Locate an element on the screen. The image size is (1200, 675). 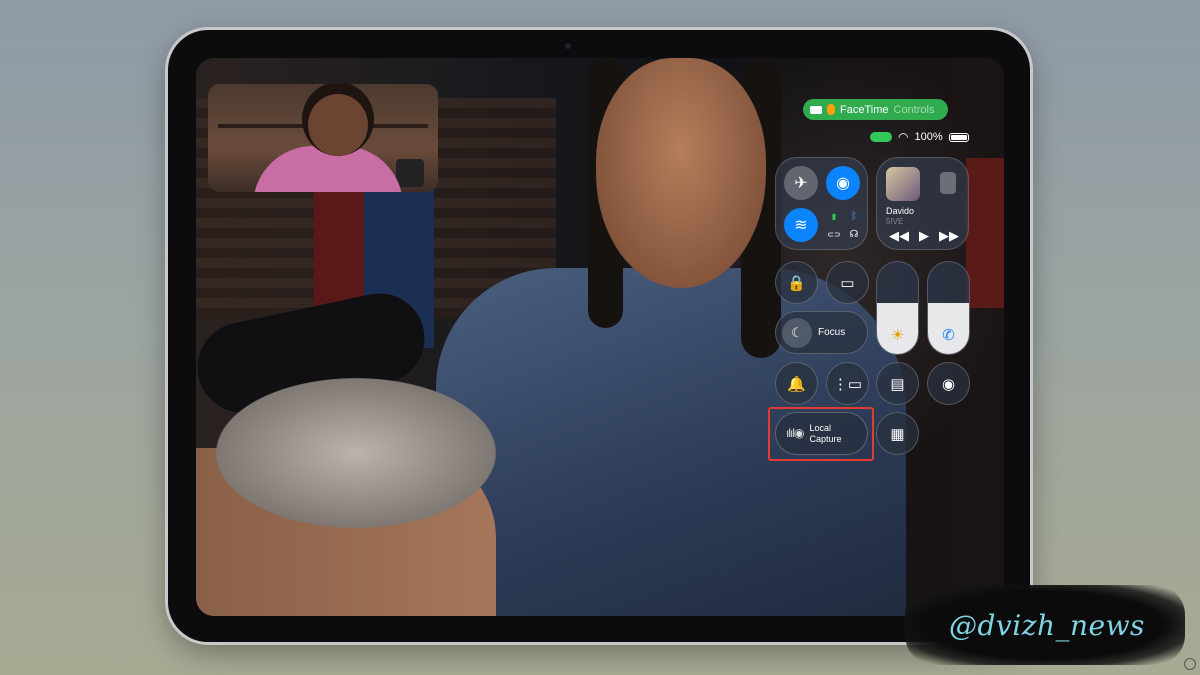
battery-percent: 100% is located at coordinates (928, 137).